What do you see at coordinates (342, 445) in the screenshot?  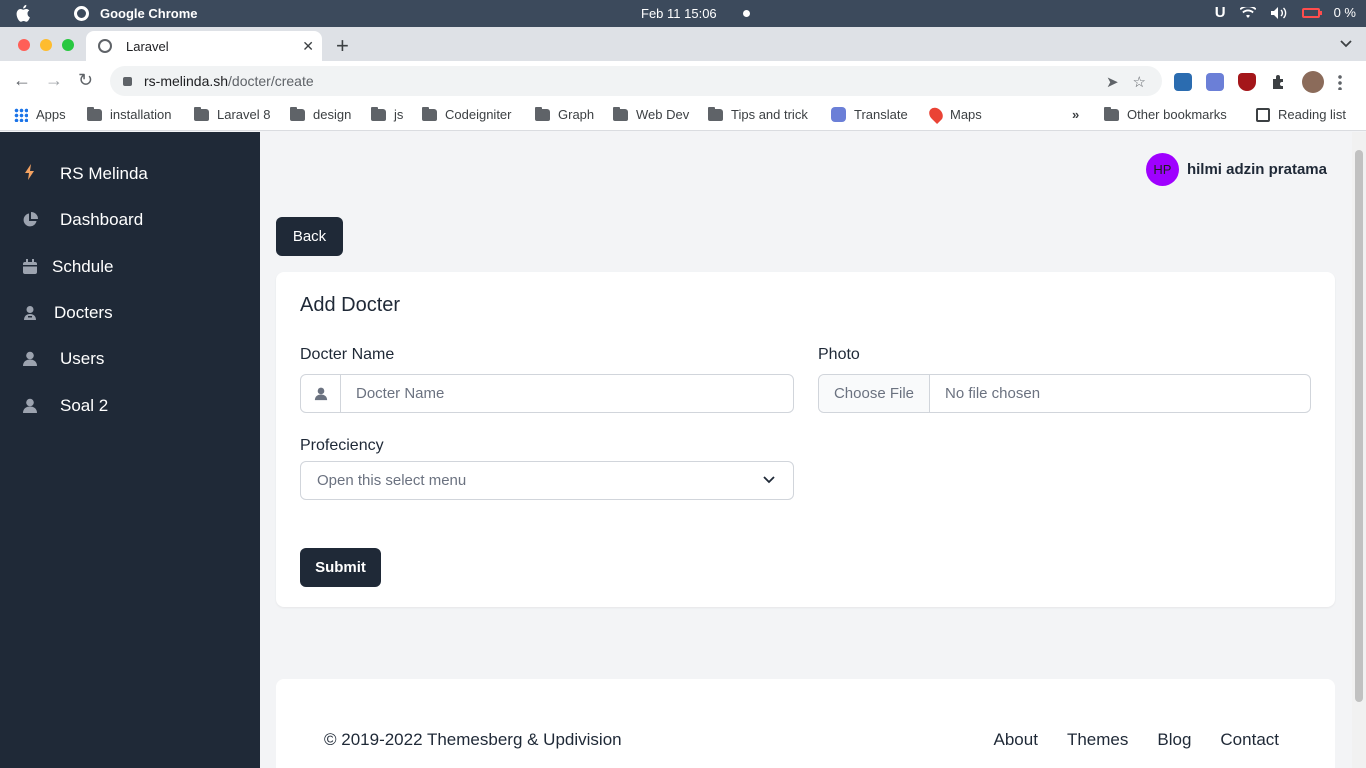 I see `proficiency-label: Profeciency` at bounding box center [342, 445].